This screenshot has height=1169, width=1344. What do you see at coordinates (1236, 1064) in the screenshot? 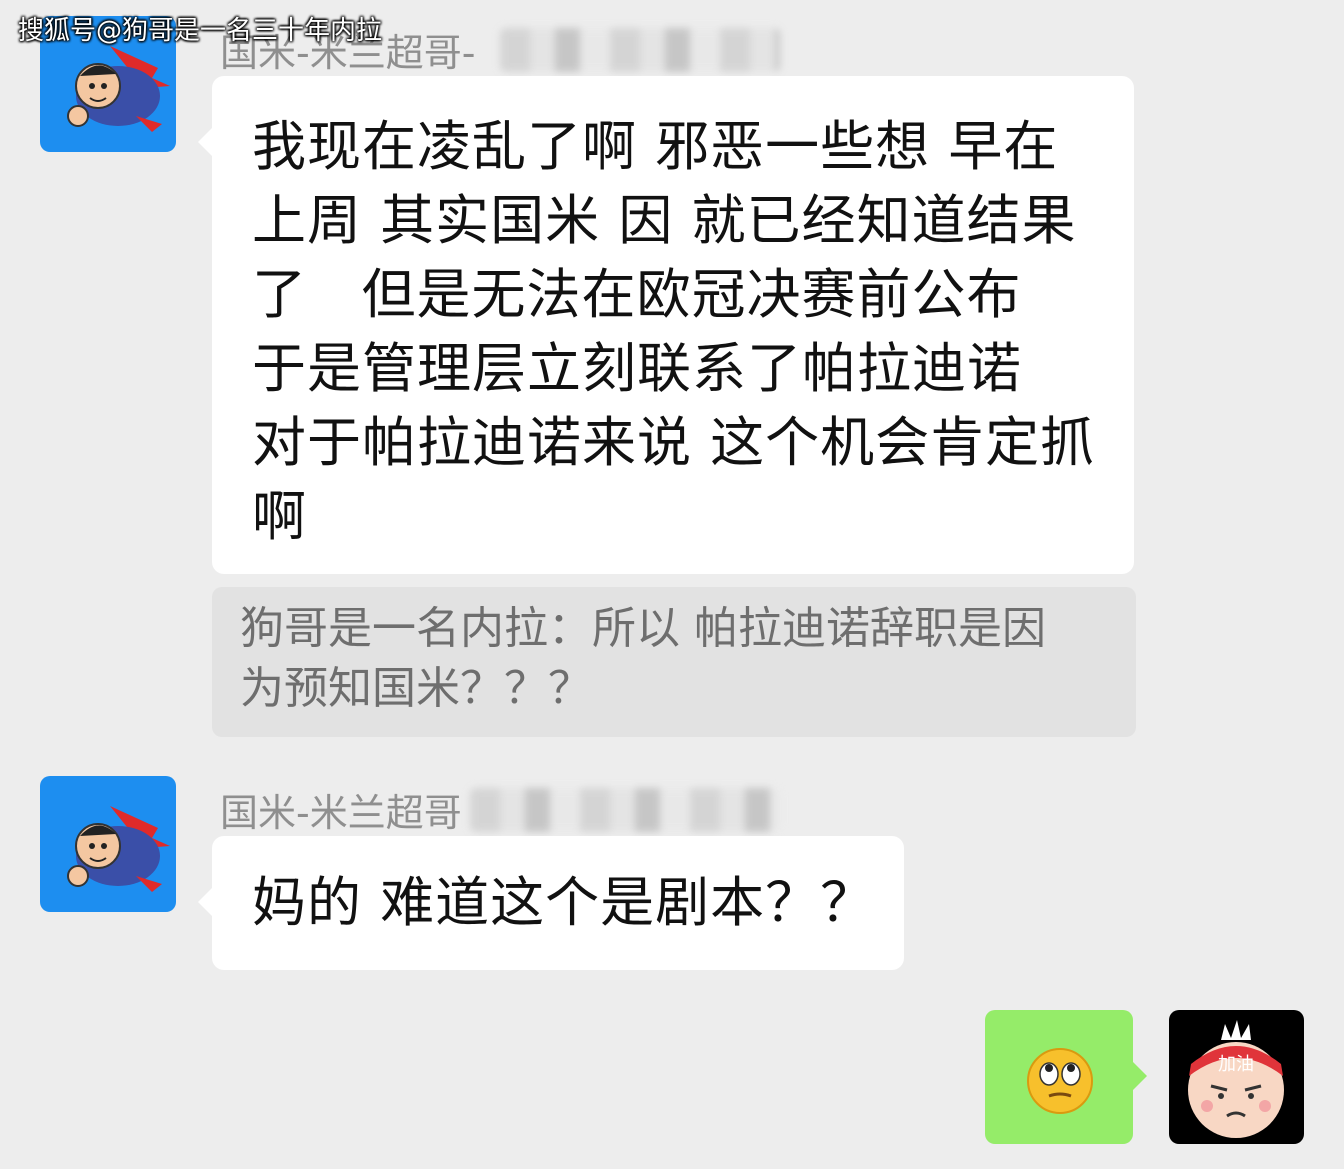
I see `avatar-badge-text: 加油` at bounding box center [1236, 1064].